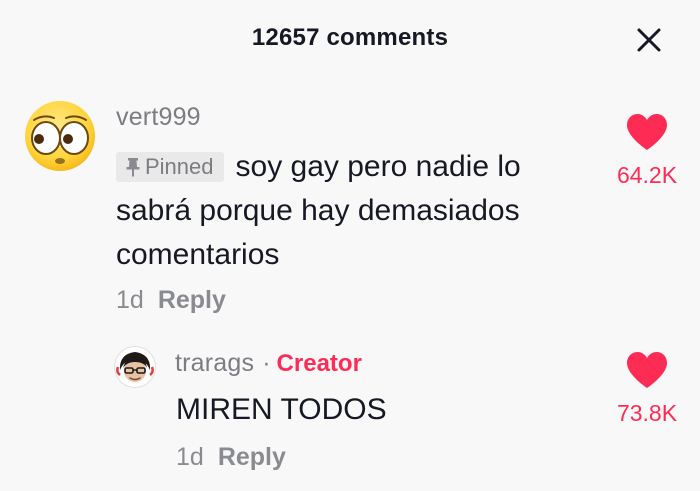 The width and height of the screenshot is (700, 491). I want to click on eyes-emoji-avatar-icon, so click(60, 136).